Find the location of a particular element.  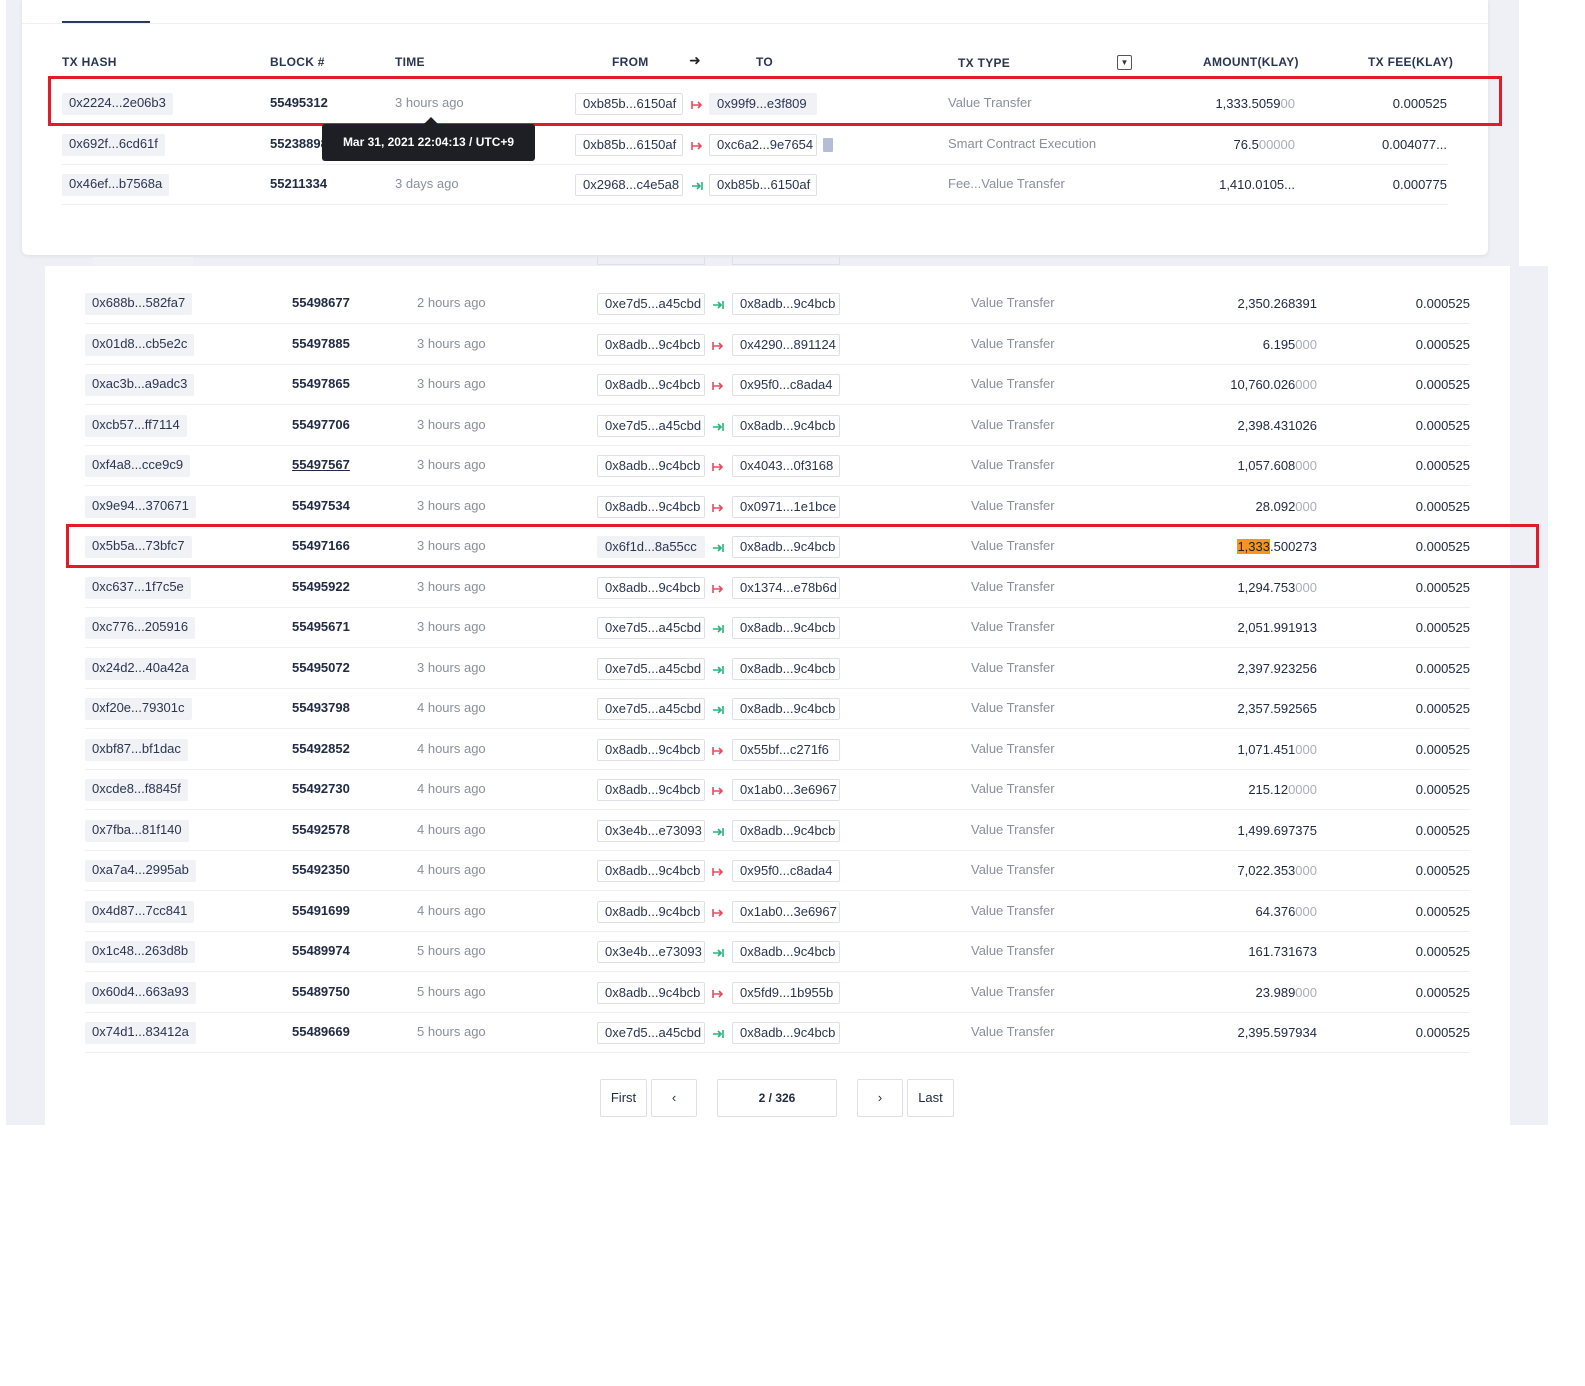

to-address-link: 0x5fd9...1b955b is located at coordinates (786, 992).